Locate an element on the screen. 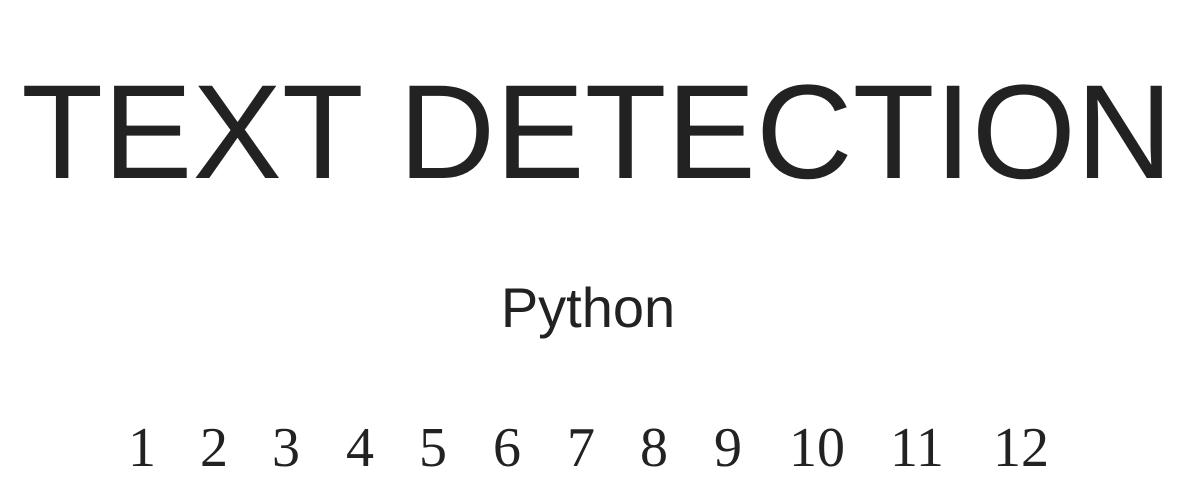  number-1: 1 is located at coordinates (142, 448).